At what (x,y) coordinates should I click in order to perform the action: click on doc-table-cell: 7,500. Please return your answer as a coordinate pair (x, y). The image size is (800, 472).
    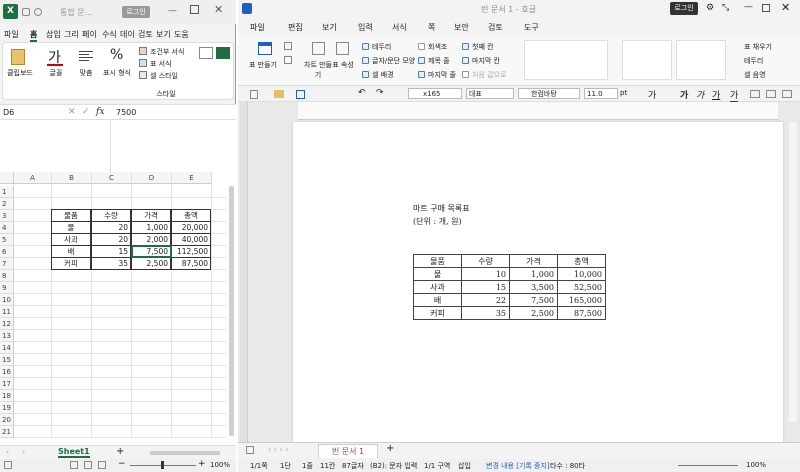
    Looking at the image, I should click on (533, 300).